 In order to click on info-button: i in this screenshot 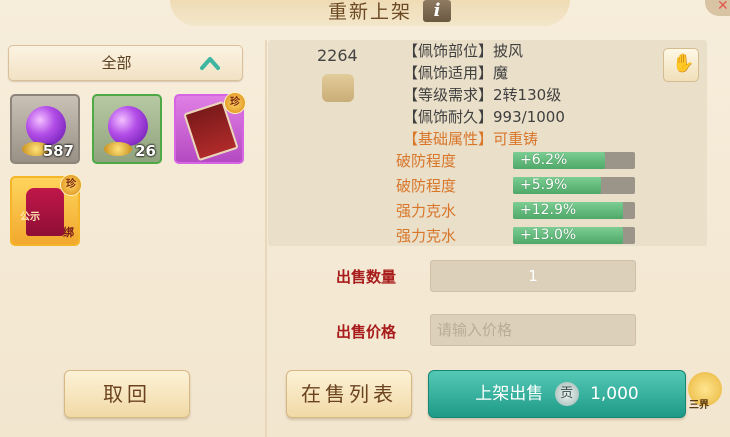, I will do `click(437, 11)`.